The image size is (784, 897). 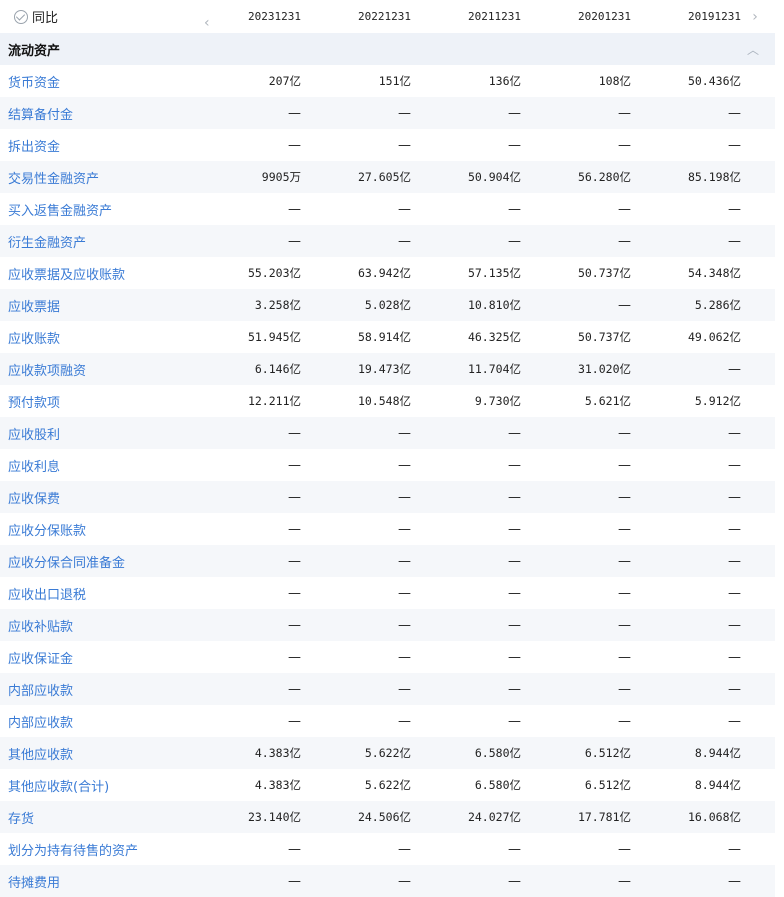 I want to click on row-label-link: 应收利息, so click(x=95, y=465).